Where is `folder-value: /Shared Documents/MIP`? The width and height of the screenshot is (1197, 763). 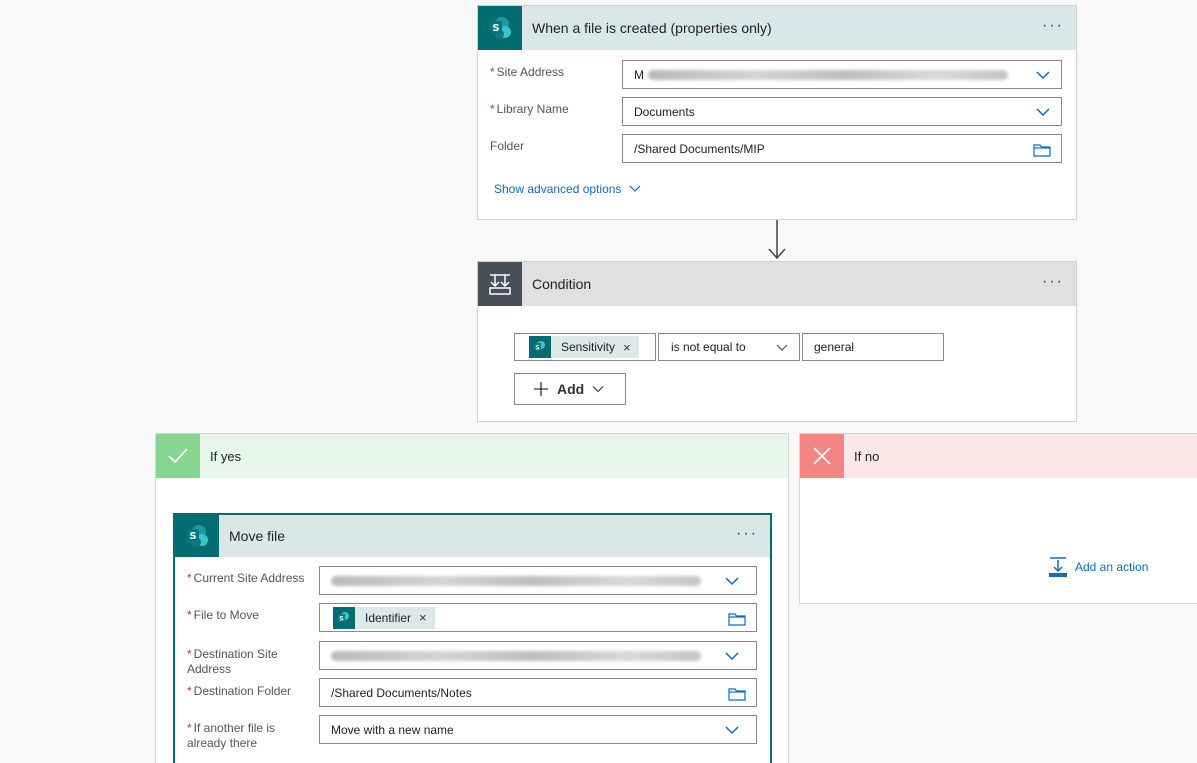
folder-value: /Shared Documents/MIP is located at coordinates (699, 148).